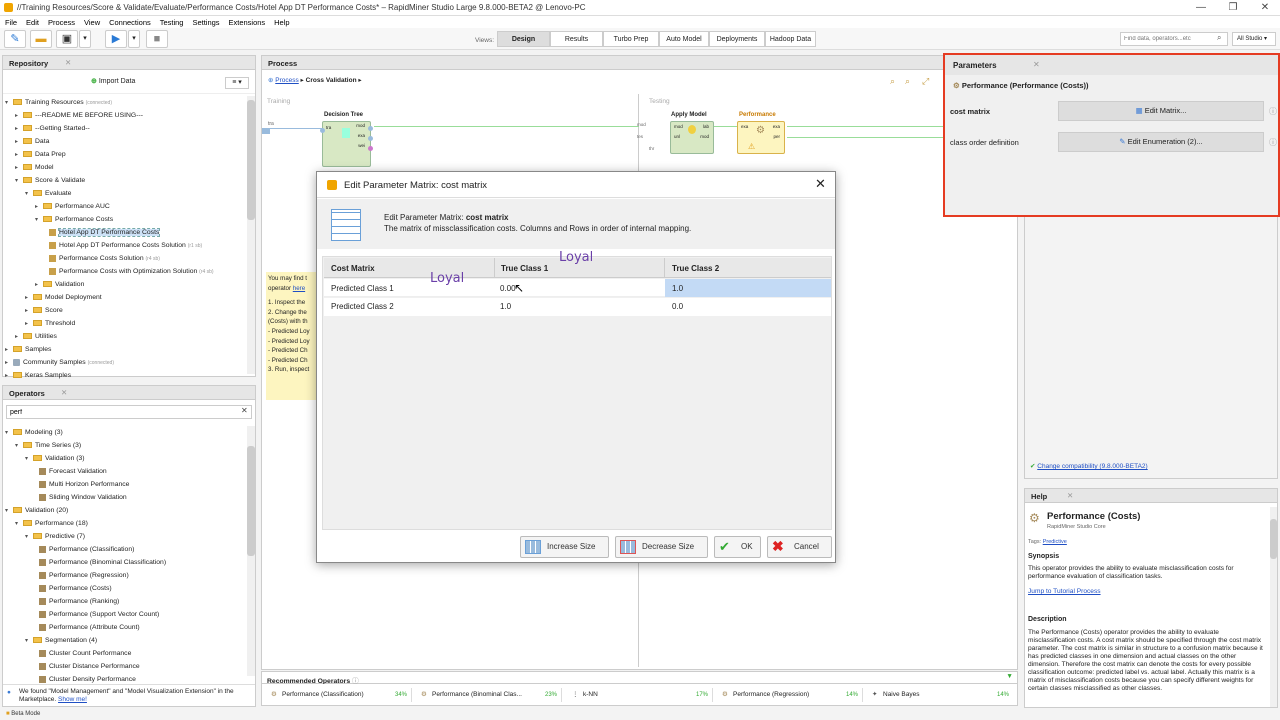  I want to click on operator-search-input, so click(129, 412).